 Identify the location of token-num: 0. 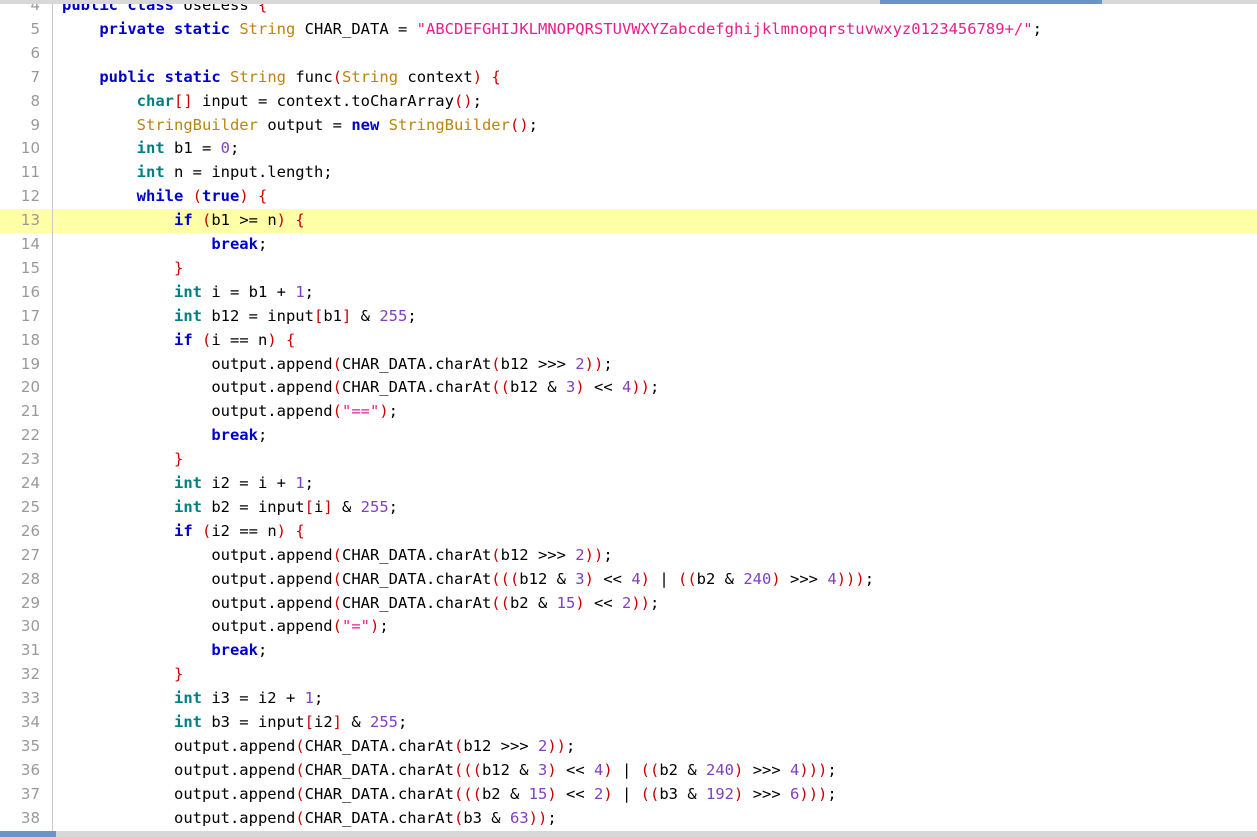
(225, 148).